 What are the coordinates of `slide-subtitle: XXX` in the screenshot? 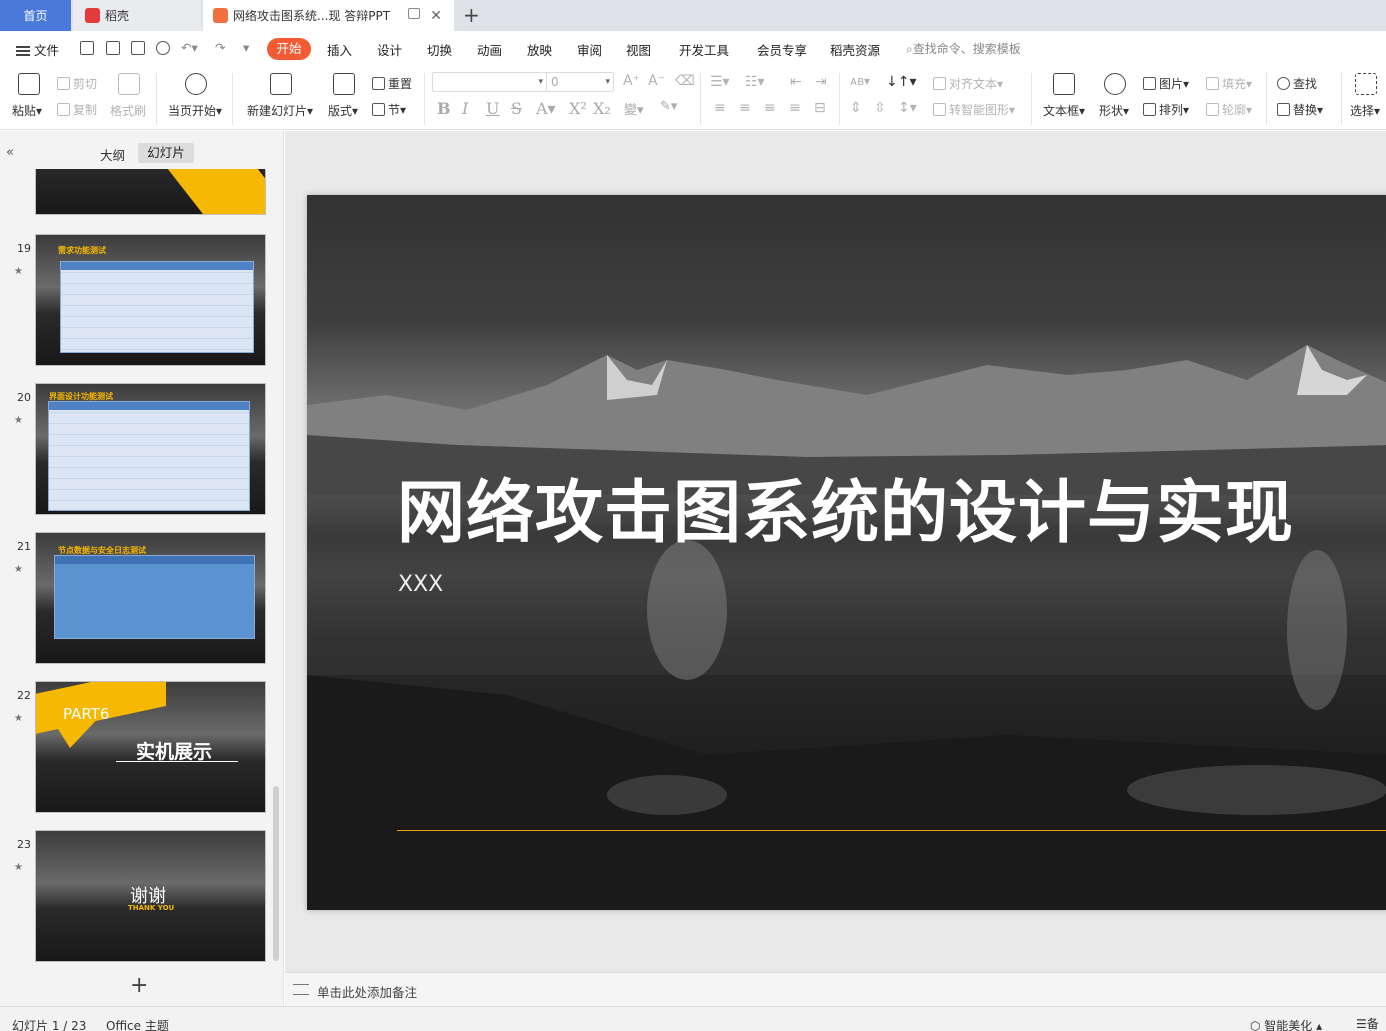 It's located at (420, 584).